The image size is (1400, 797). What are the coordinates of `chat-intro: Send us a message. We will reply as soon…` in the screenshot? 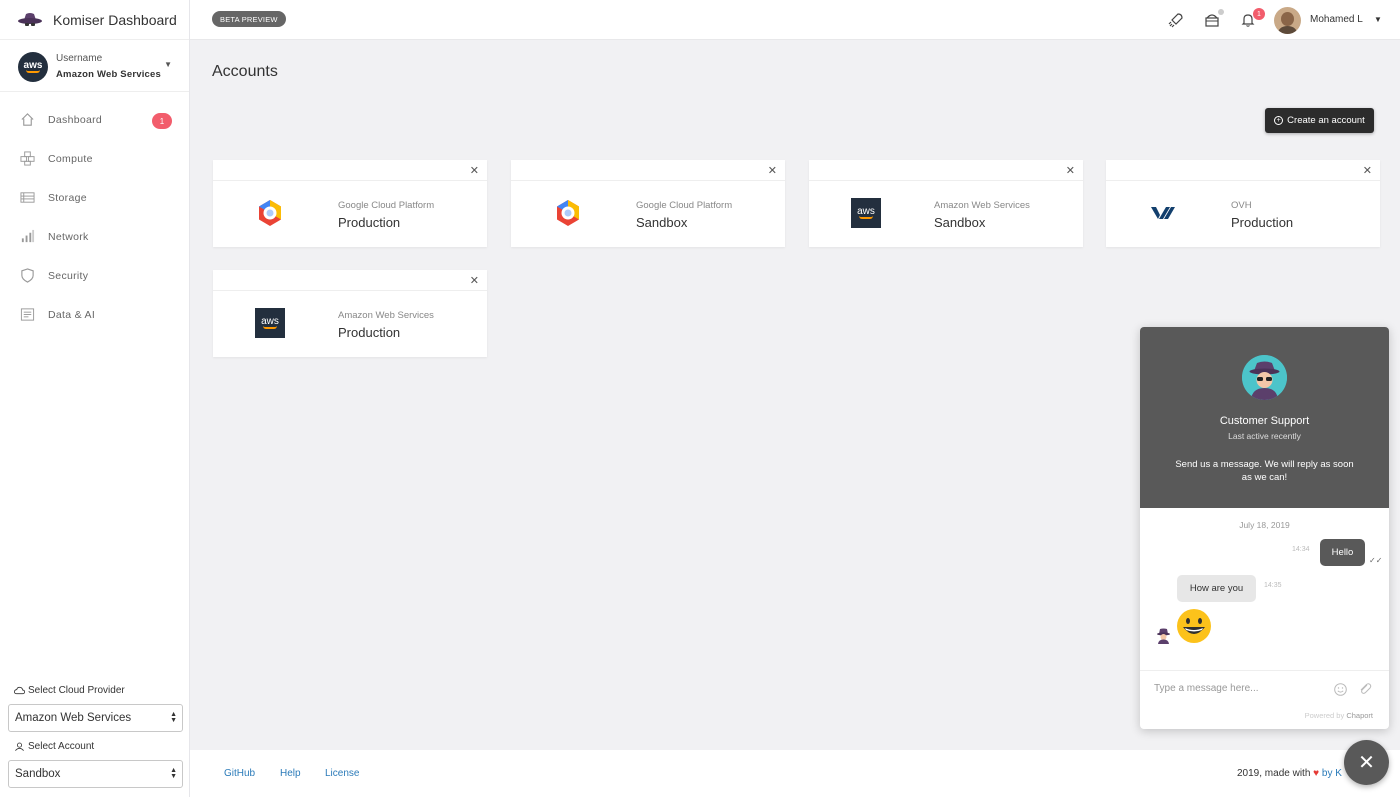 It's located at (1264, 471).